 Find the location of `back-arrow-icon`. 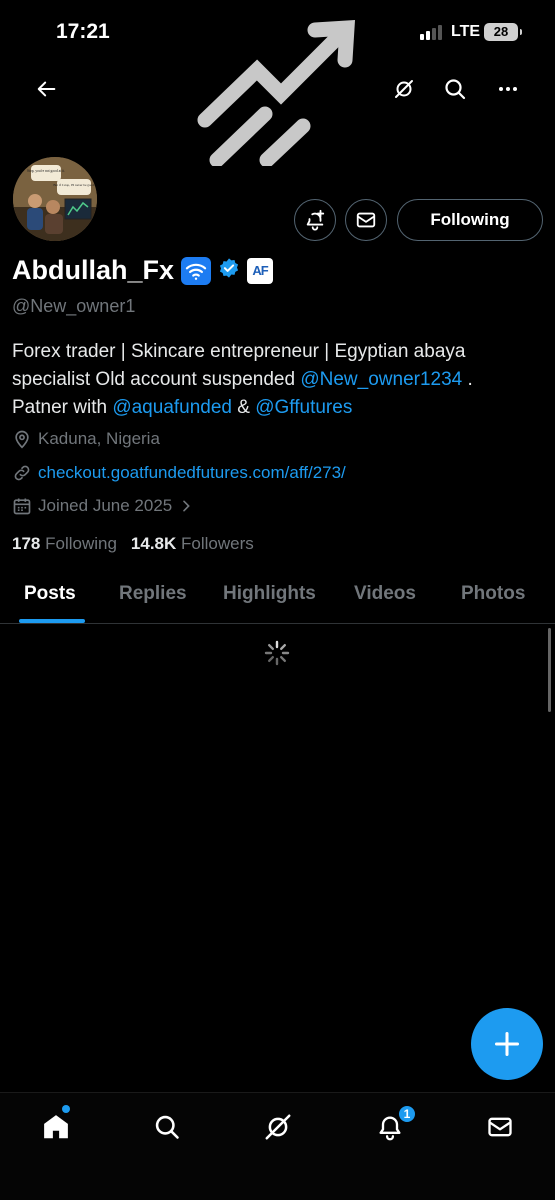

back-arrow-icon is located at coordinates (46, 89).